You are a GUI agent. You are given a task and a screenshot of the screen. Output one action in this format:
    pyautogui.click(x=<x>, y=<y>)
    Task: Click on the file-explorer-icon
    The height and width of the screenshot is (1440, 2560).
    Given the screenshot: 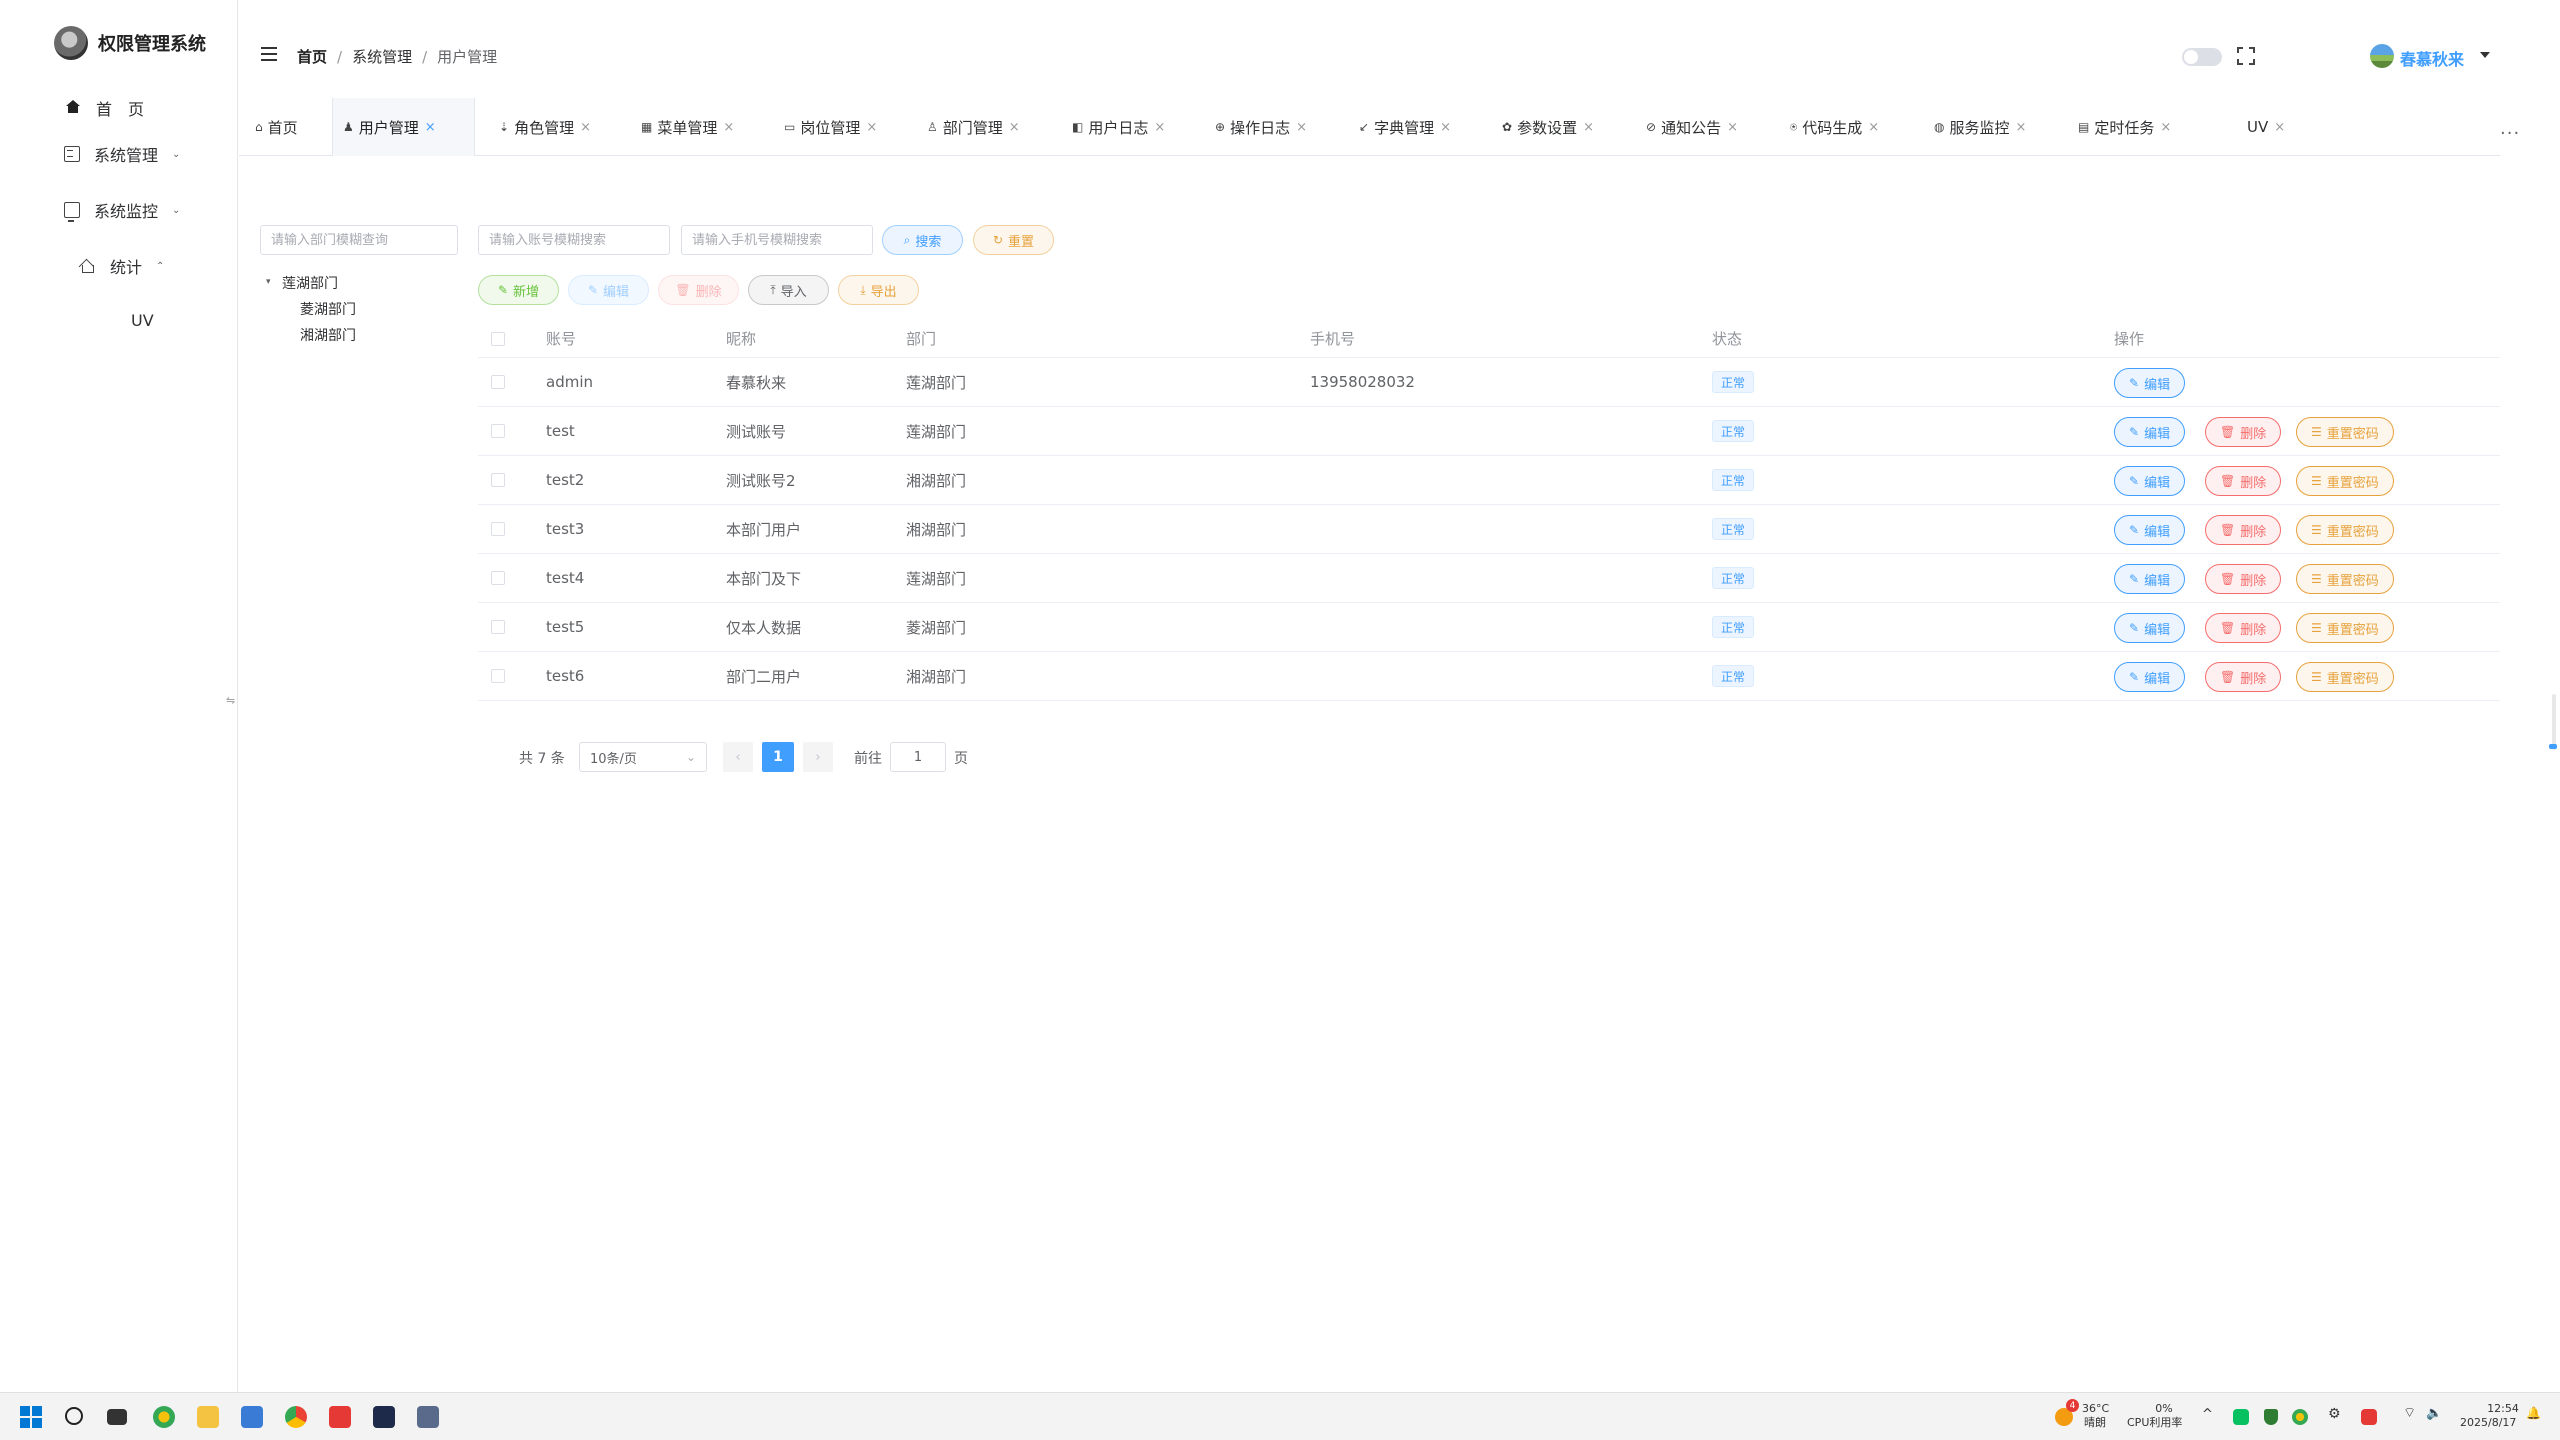 What is the action you would take?
    pyautogui.click(x=208, y=1417)
    